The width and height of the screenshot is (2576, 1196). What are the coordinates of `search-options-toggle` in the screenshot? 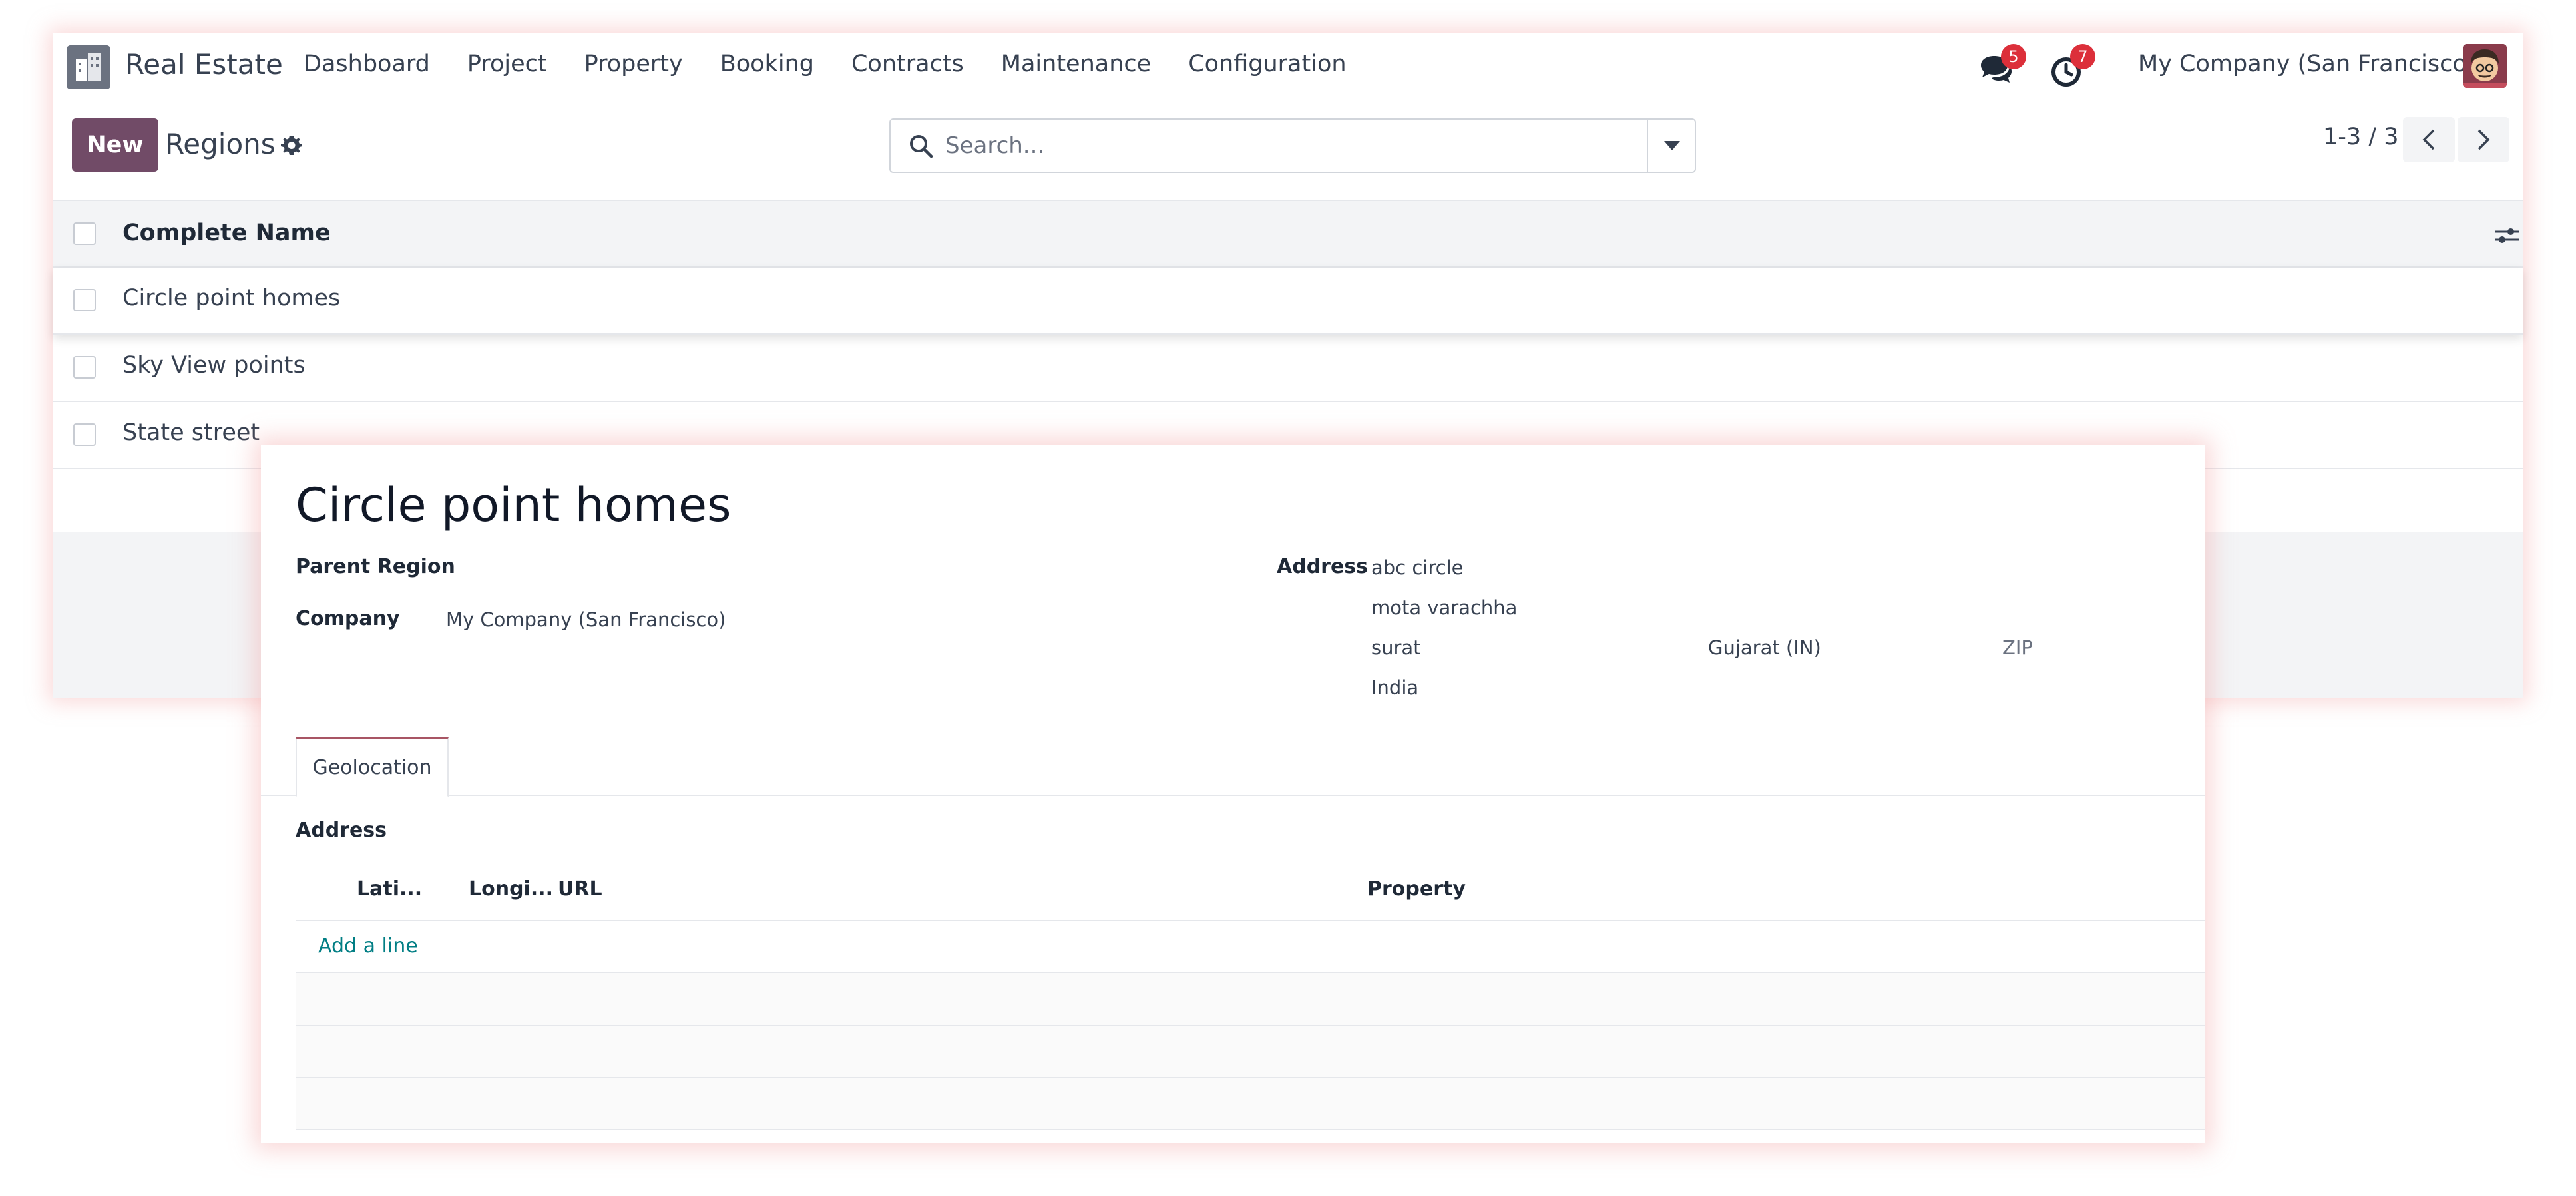 It's located at (1671, 146).